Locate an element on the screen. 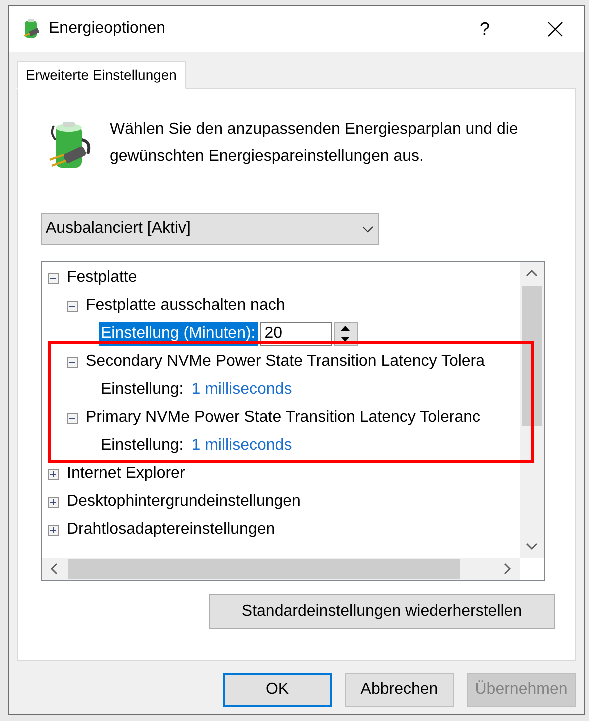 The height and width of the screenshot is (721, 589). dialog-button: OK is located at coordinates (277, 690).